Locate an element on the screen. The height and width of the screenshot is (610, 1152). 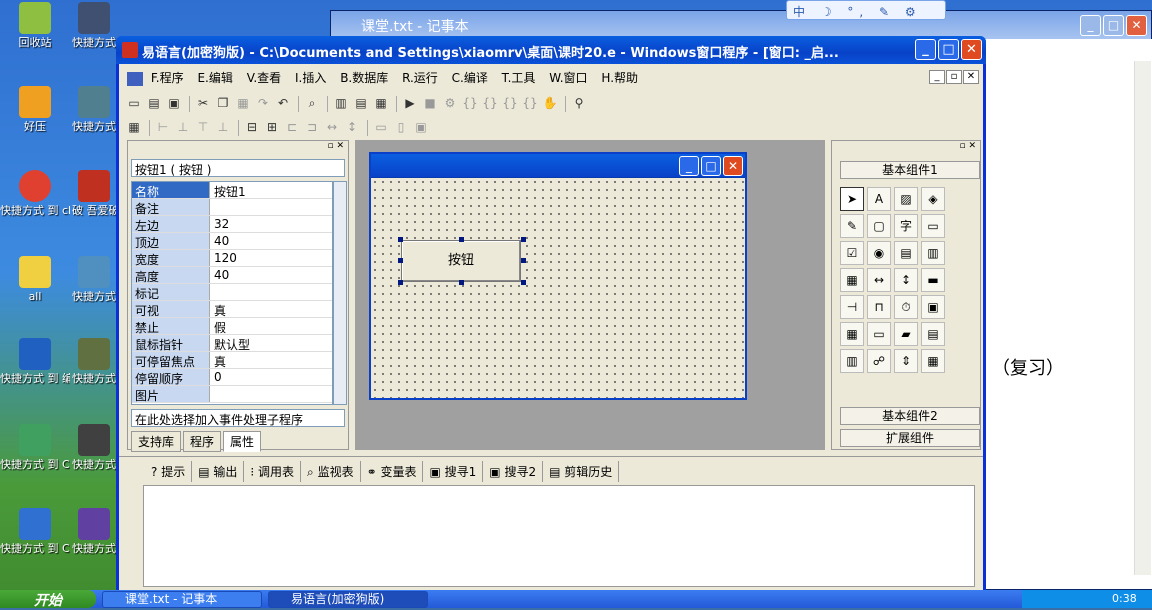
open-file-icon: ▤ is located at coordinates (154, 103).